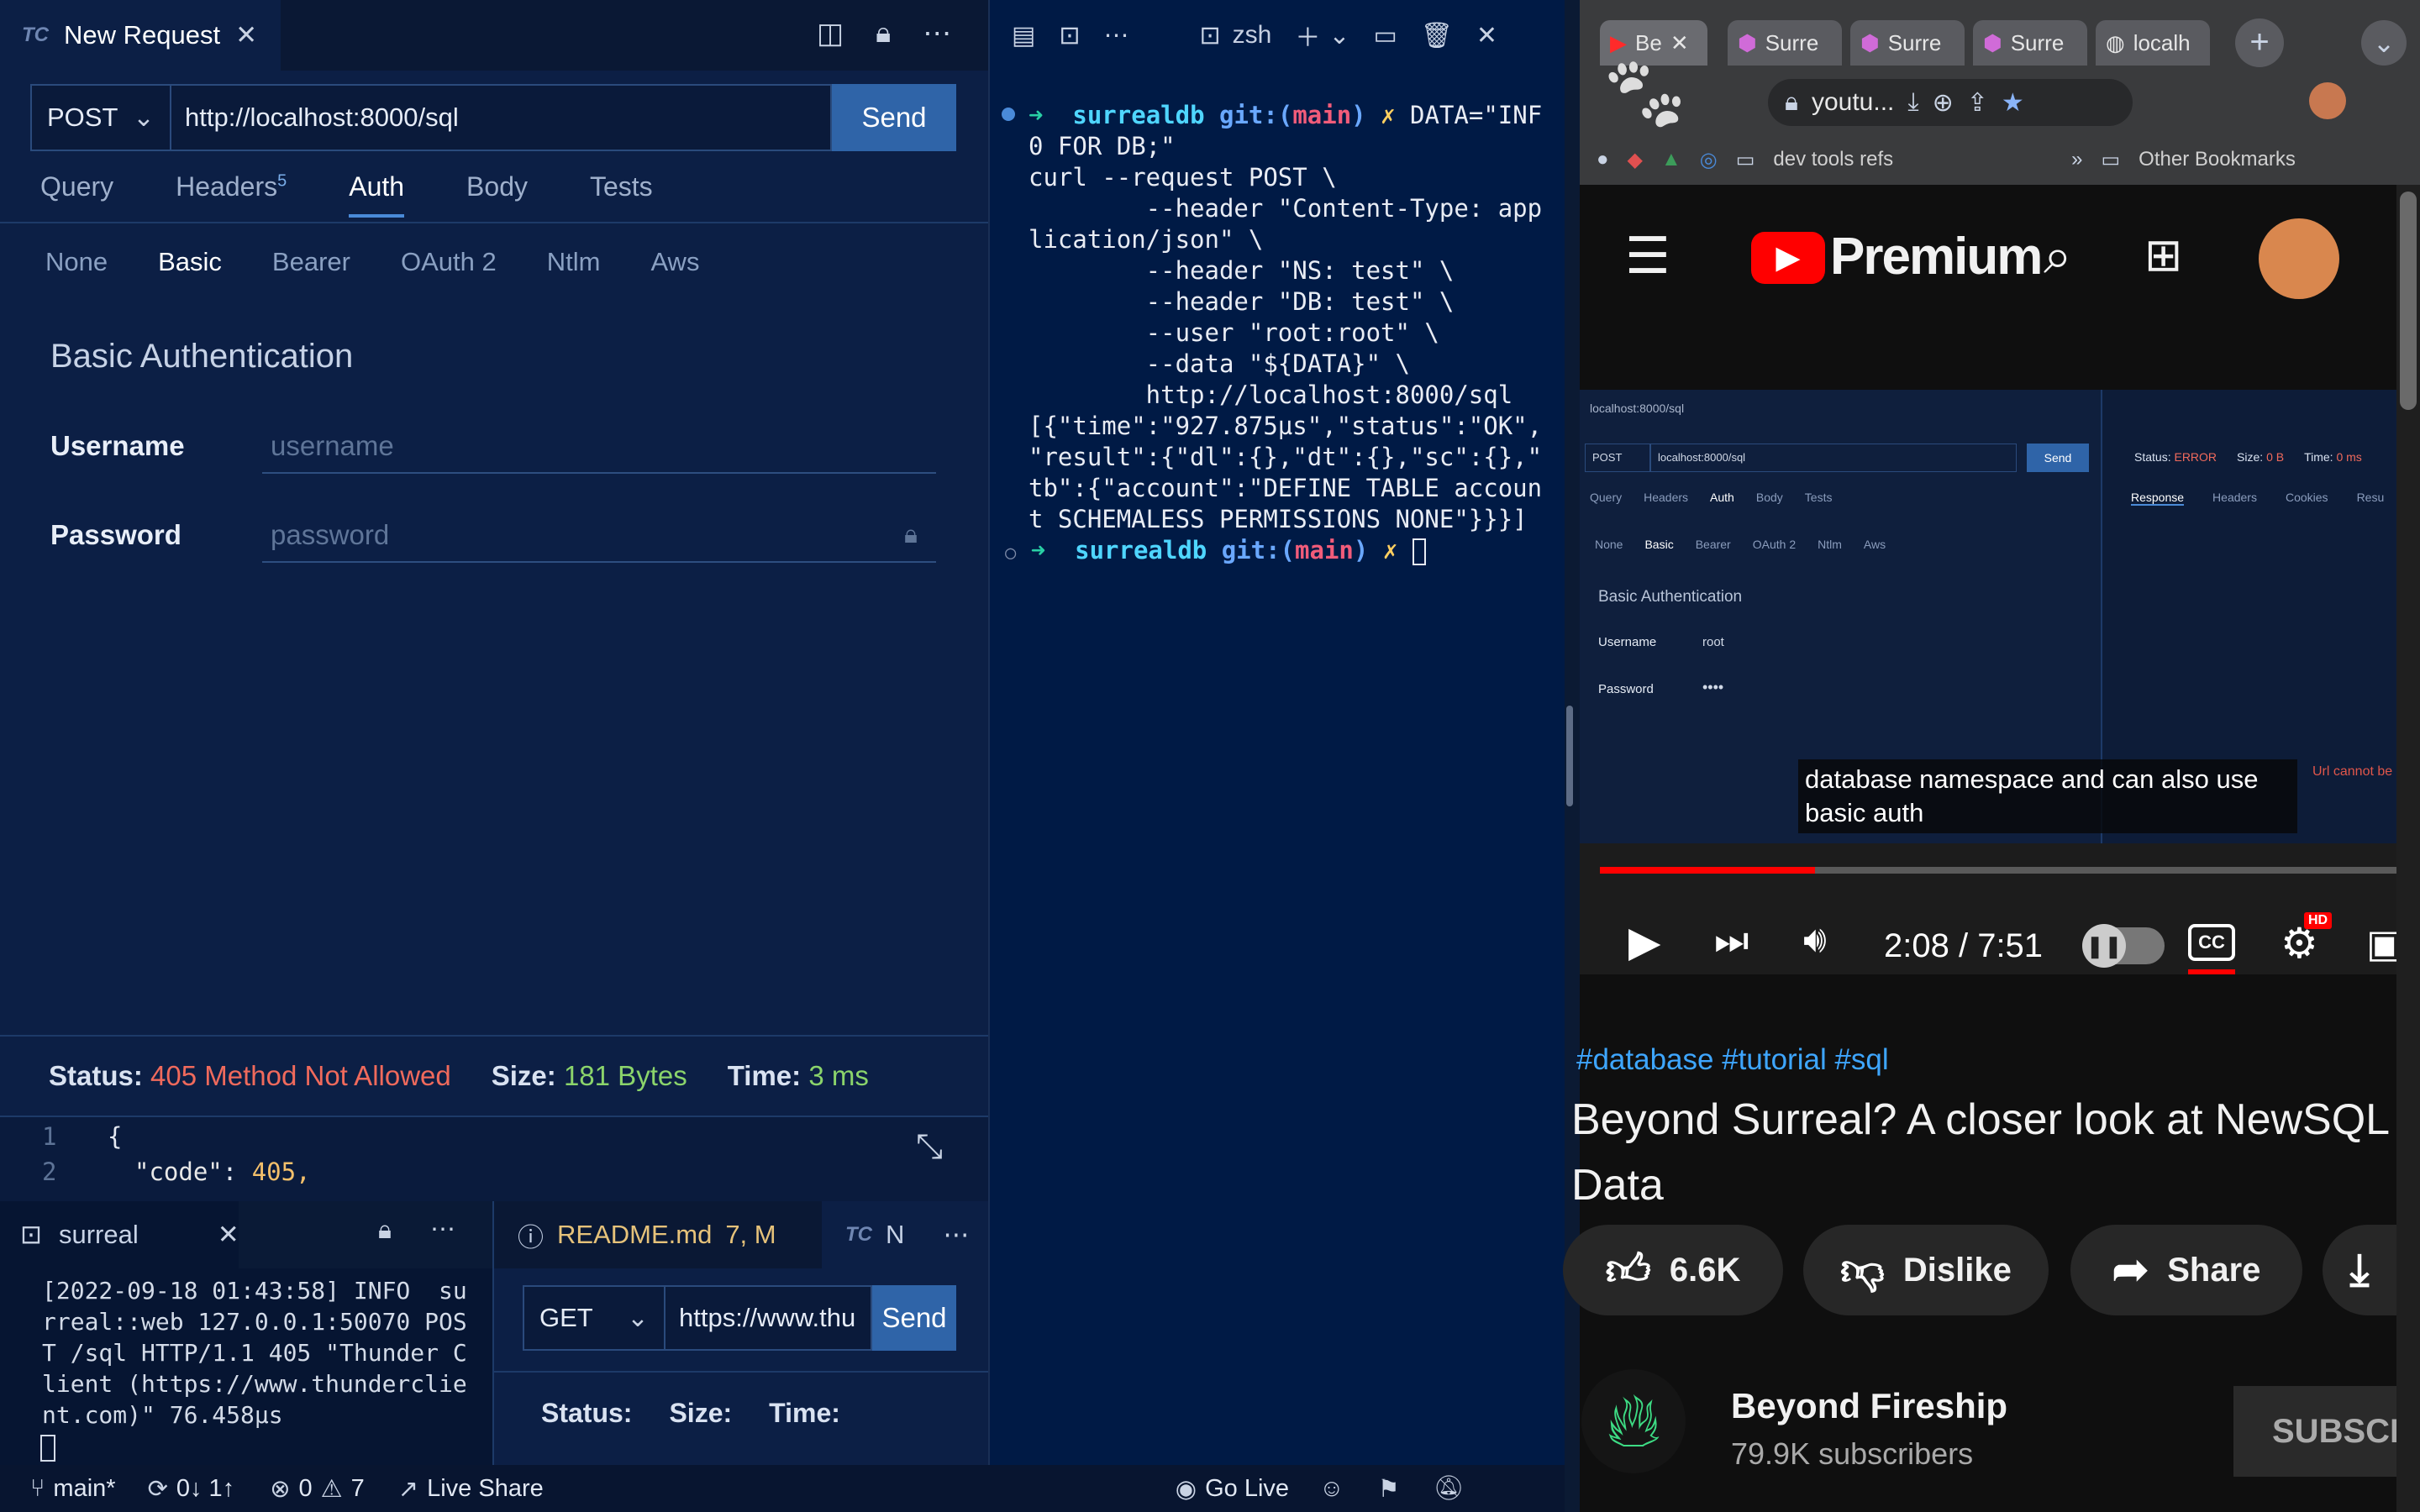 The height and width of the screenshot is (1512, 2420). Describe the element at coordinates (1070, 35) in the screenshot. I see `terminal-icon: ⊡` at that location.